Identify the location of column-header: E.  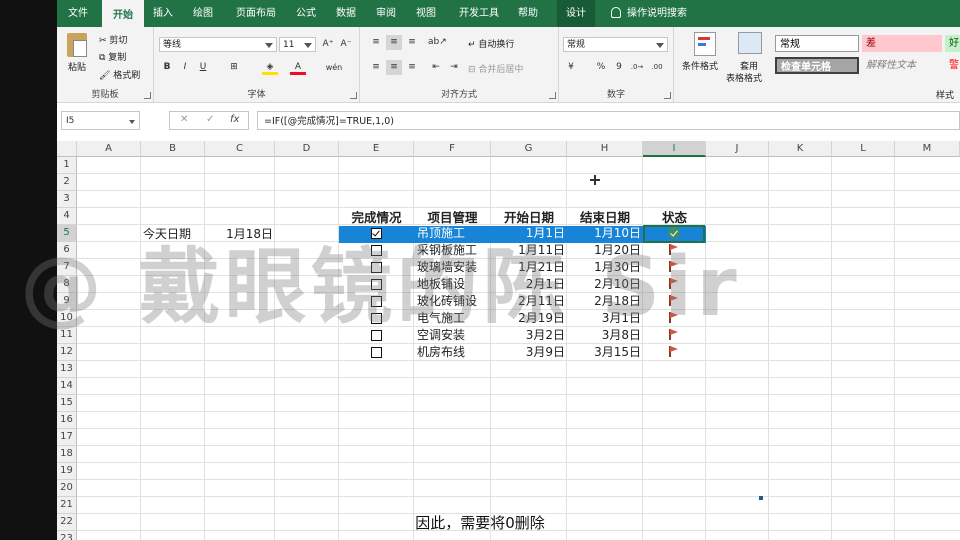
(376, 149).